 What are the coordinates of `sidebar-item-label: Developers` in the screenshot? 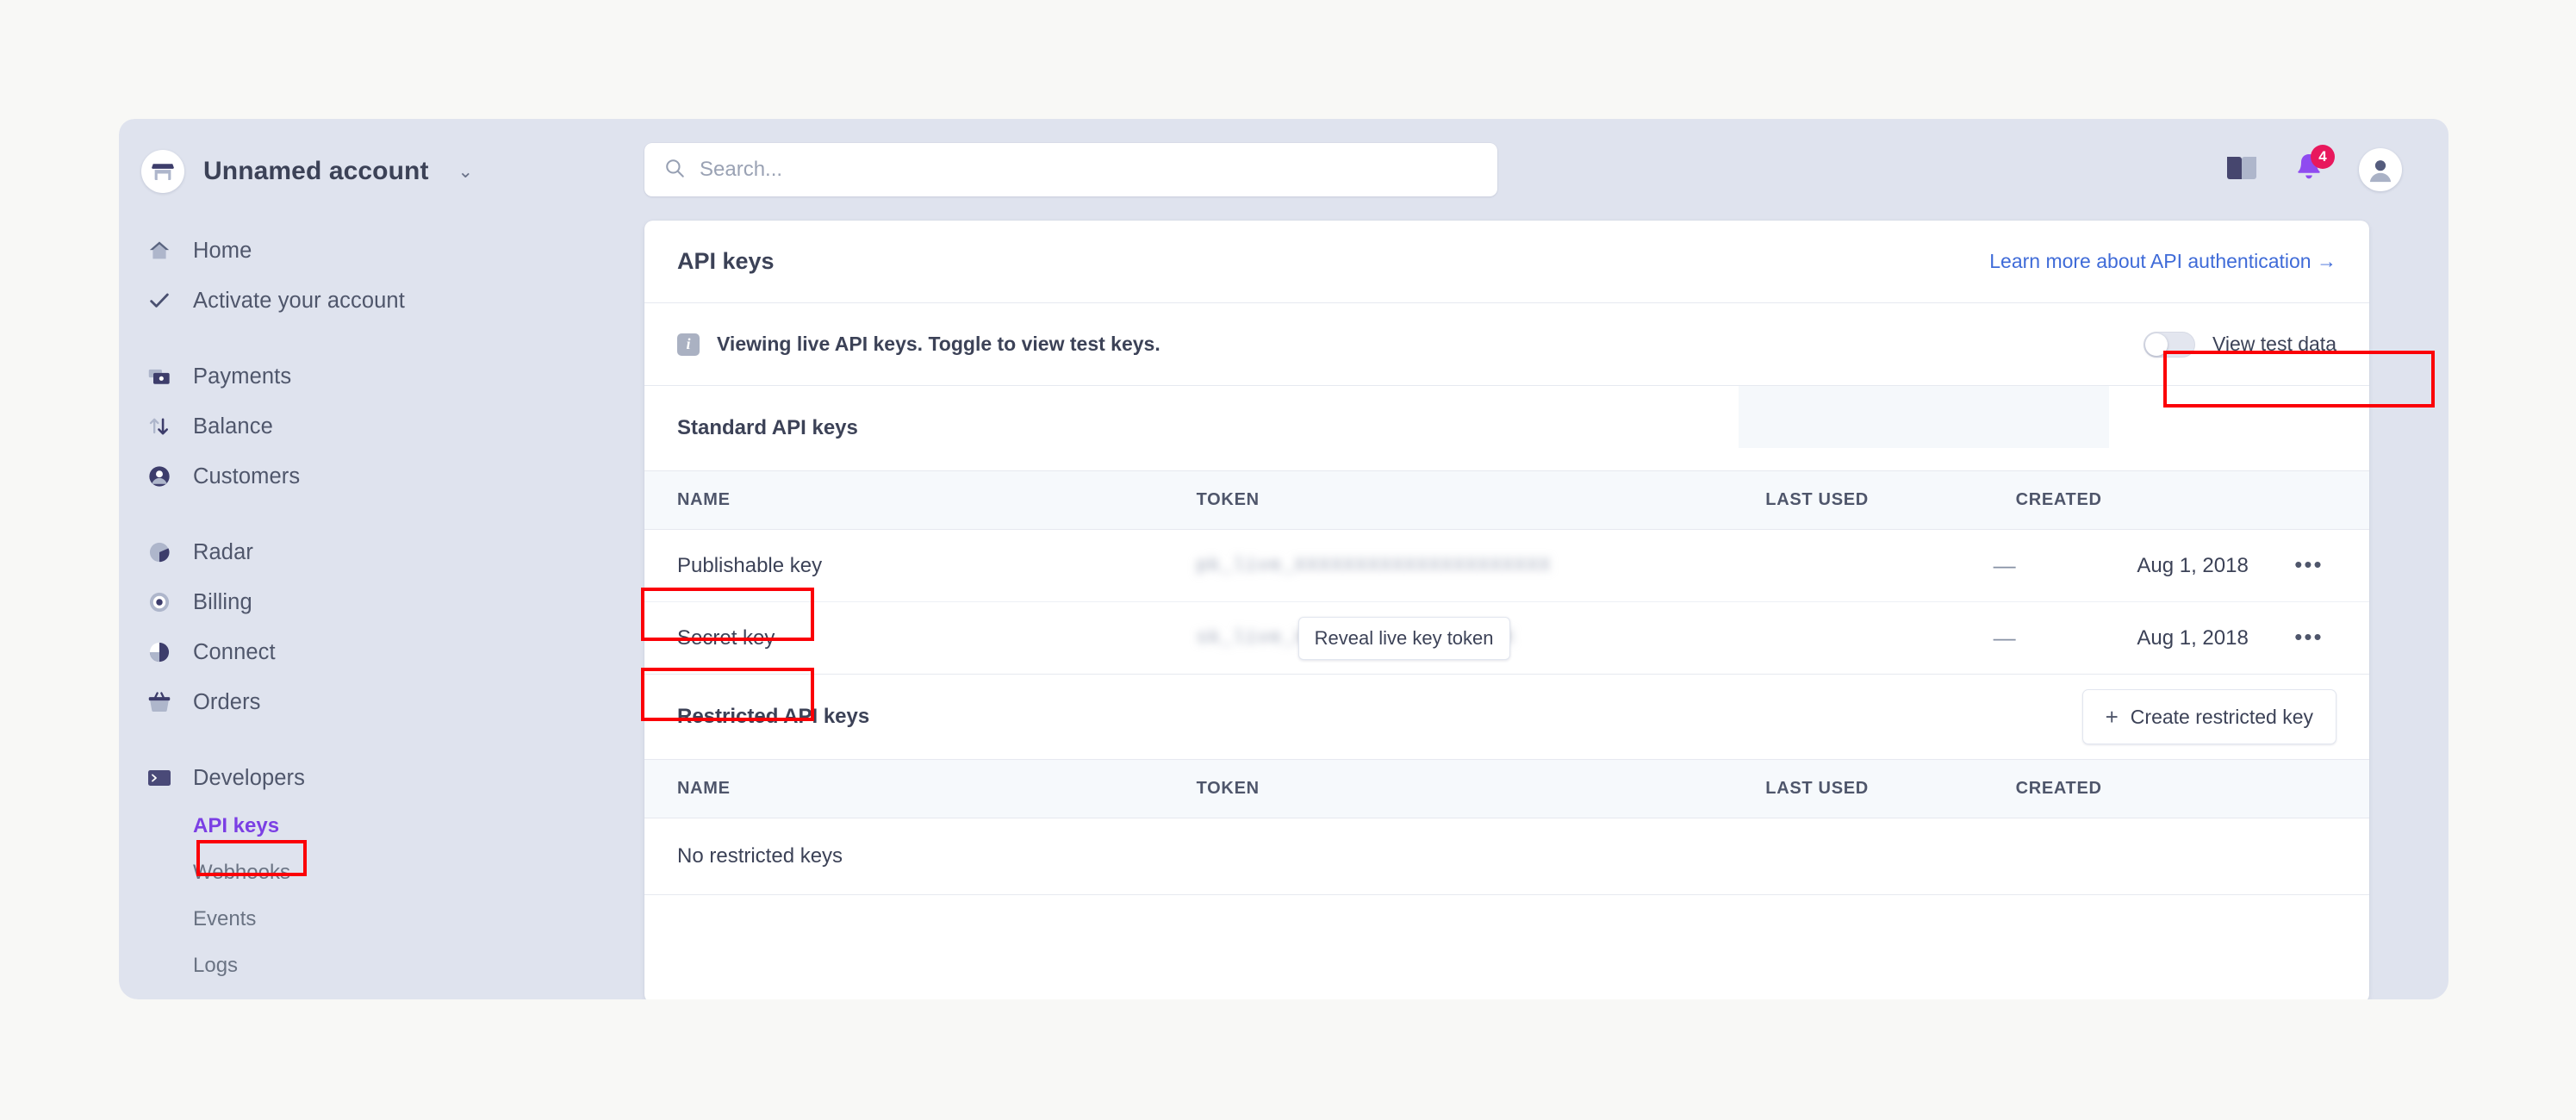 It's located at (249, 778).